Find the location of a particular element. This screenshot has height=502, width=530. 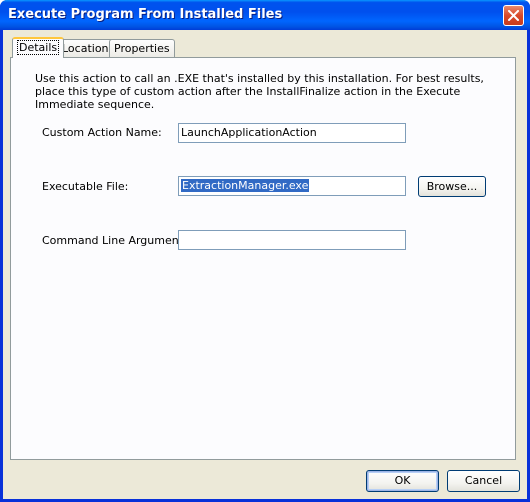

tab-label: Location is located at coordinates (85, 48).